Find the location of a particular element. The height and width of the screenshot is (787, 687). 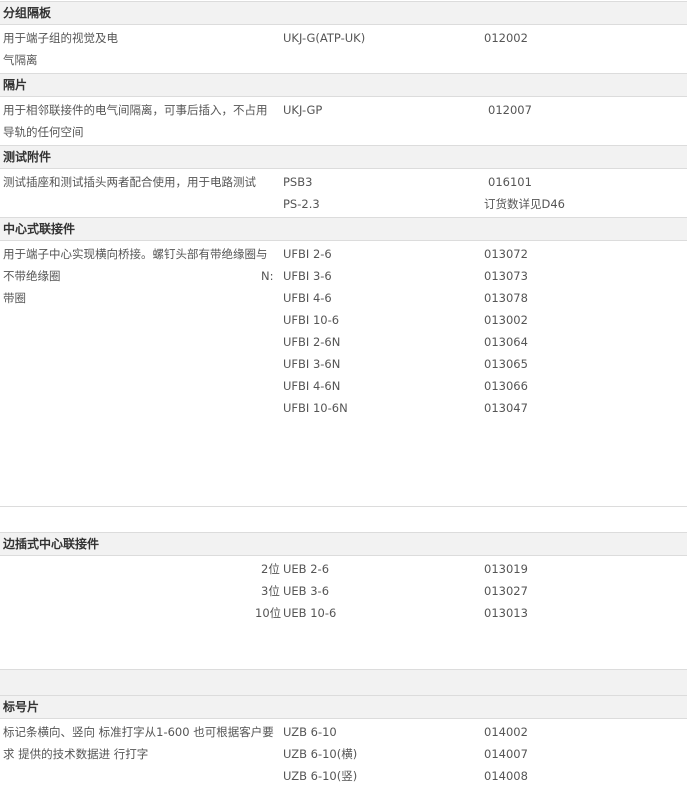

section-title: 隔片 is located at coordinates (15, 85).